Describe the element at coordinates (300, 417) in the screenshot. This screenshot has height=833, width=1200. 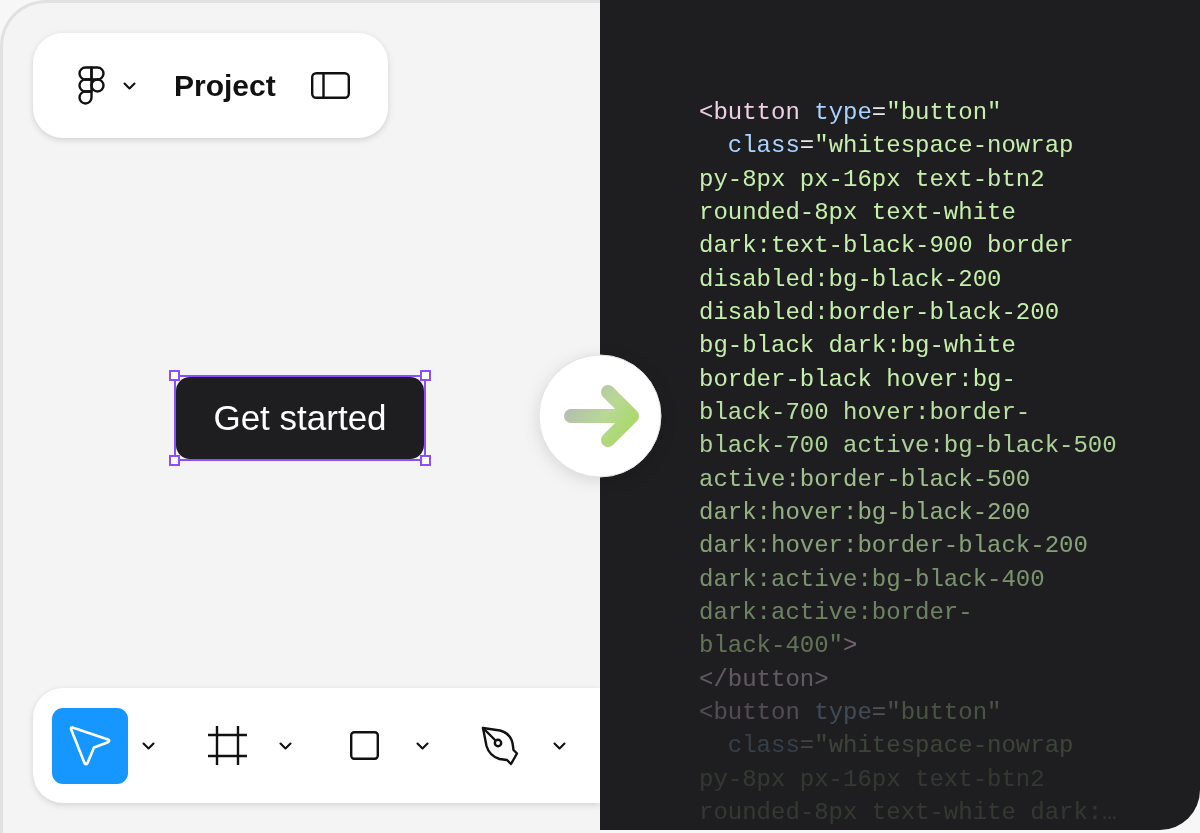
I see `get-started-button: Get started` at that location.